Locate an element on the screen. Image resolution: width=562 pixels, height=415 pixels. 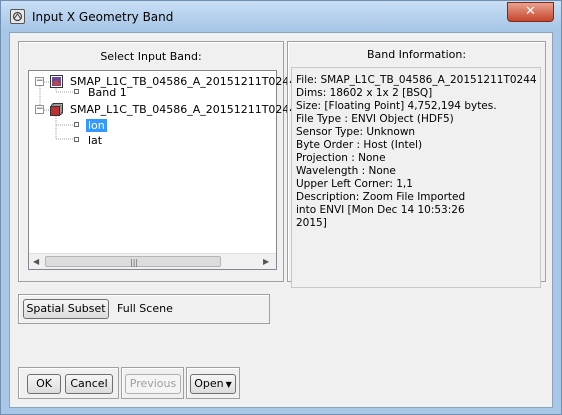
cancel-button: Cancel is located at coordinates (89, 384).